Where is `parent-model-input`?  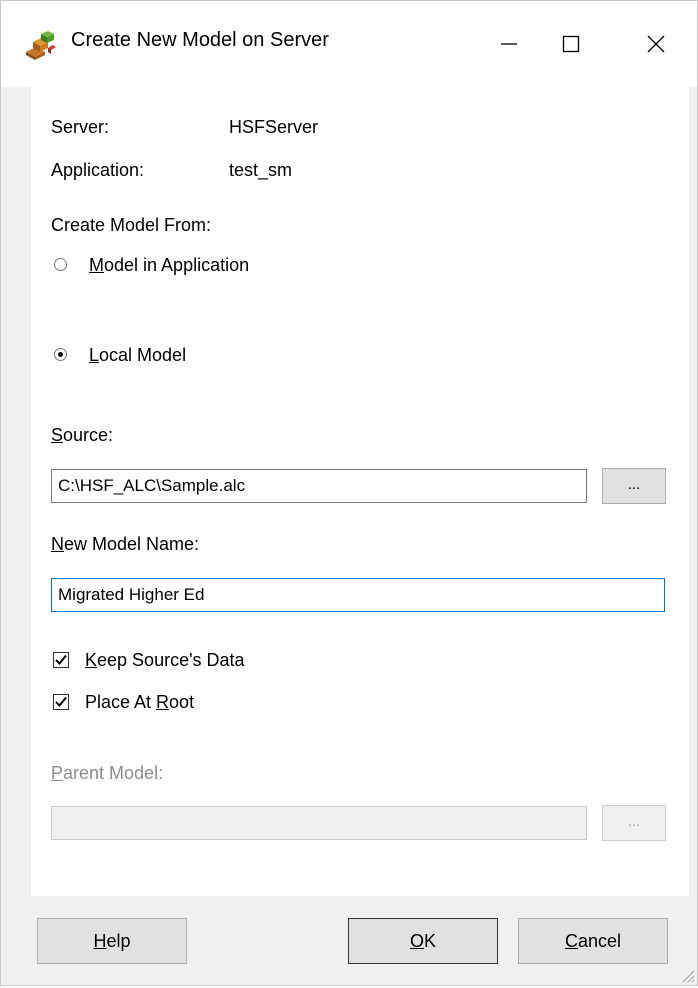 parent-model-input is located at coordinates (319, 823).